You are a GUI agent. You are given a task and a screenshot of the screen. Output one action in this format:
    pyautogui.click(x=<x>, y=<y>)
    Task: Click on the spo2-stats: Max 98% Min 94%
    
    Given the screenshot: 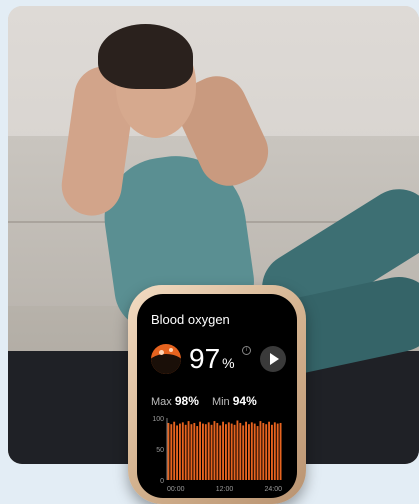 What is the action you would take?
    pyautogui.click(x=220, y=401)
    